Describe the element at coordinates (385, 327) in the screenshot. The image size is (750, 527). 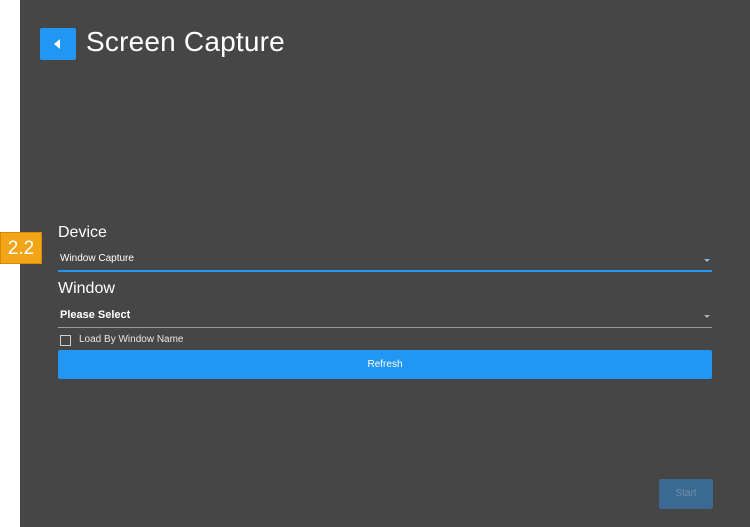
I see `window-select-underline` at that location.